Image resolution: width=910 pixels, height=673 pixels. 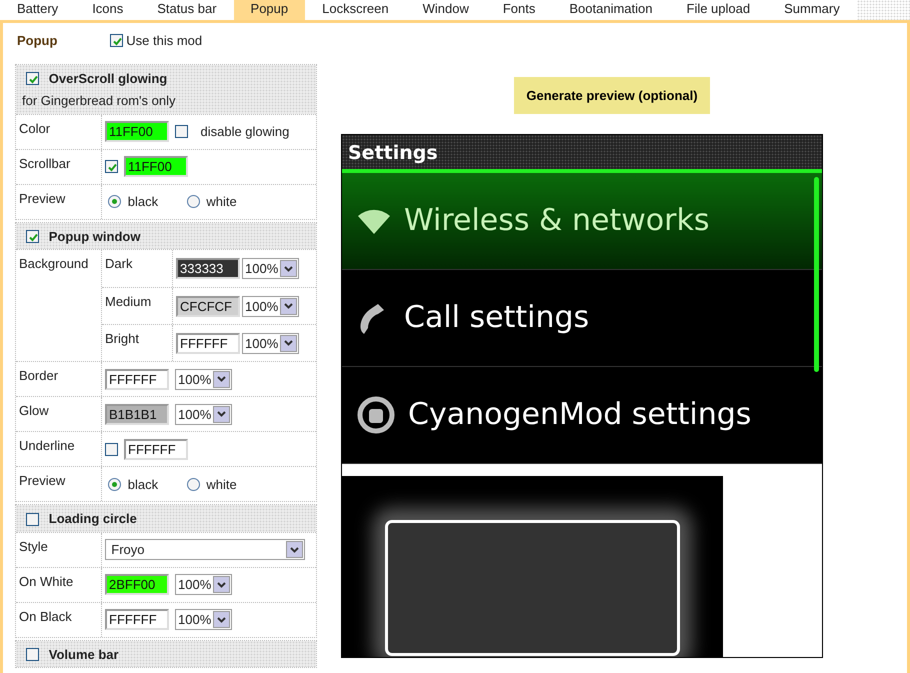 I want to click on field-label: Border, so click(x=39, y=376).